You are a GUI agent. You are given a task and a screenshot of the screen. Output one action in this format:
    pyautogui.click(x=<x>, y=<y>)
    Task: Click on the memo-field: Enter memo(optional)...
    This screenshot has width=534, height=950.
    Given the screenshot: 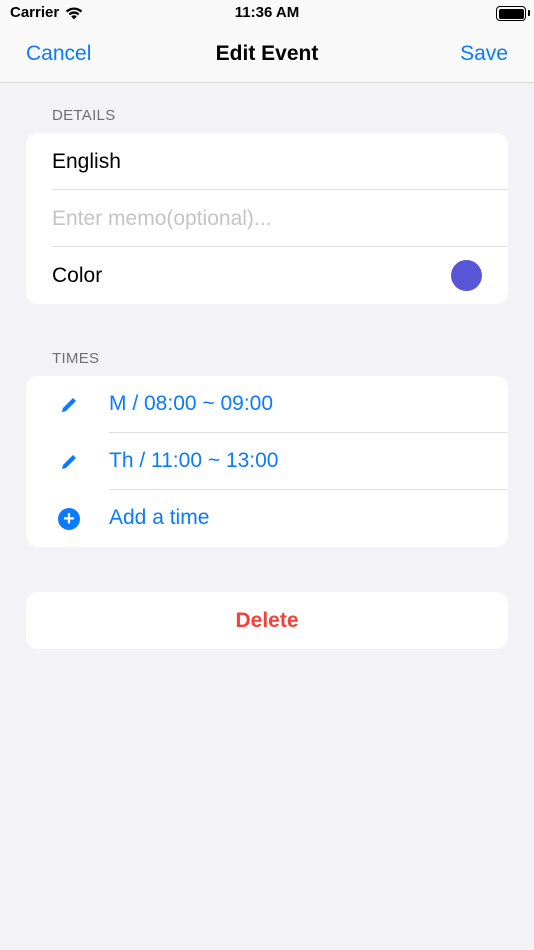 What is the action you would take?
    pyautogui.click(x=161, y=219)
    